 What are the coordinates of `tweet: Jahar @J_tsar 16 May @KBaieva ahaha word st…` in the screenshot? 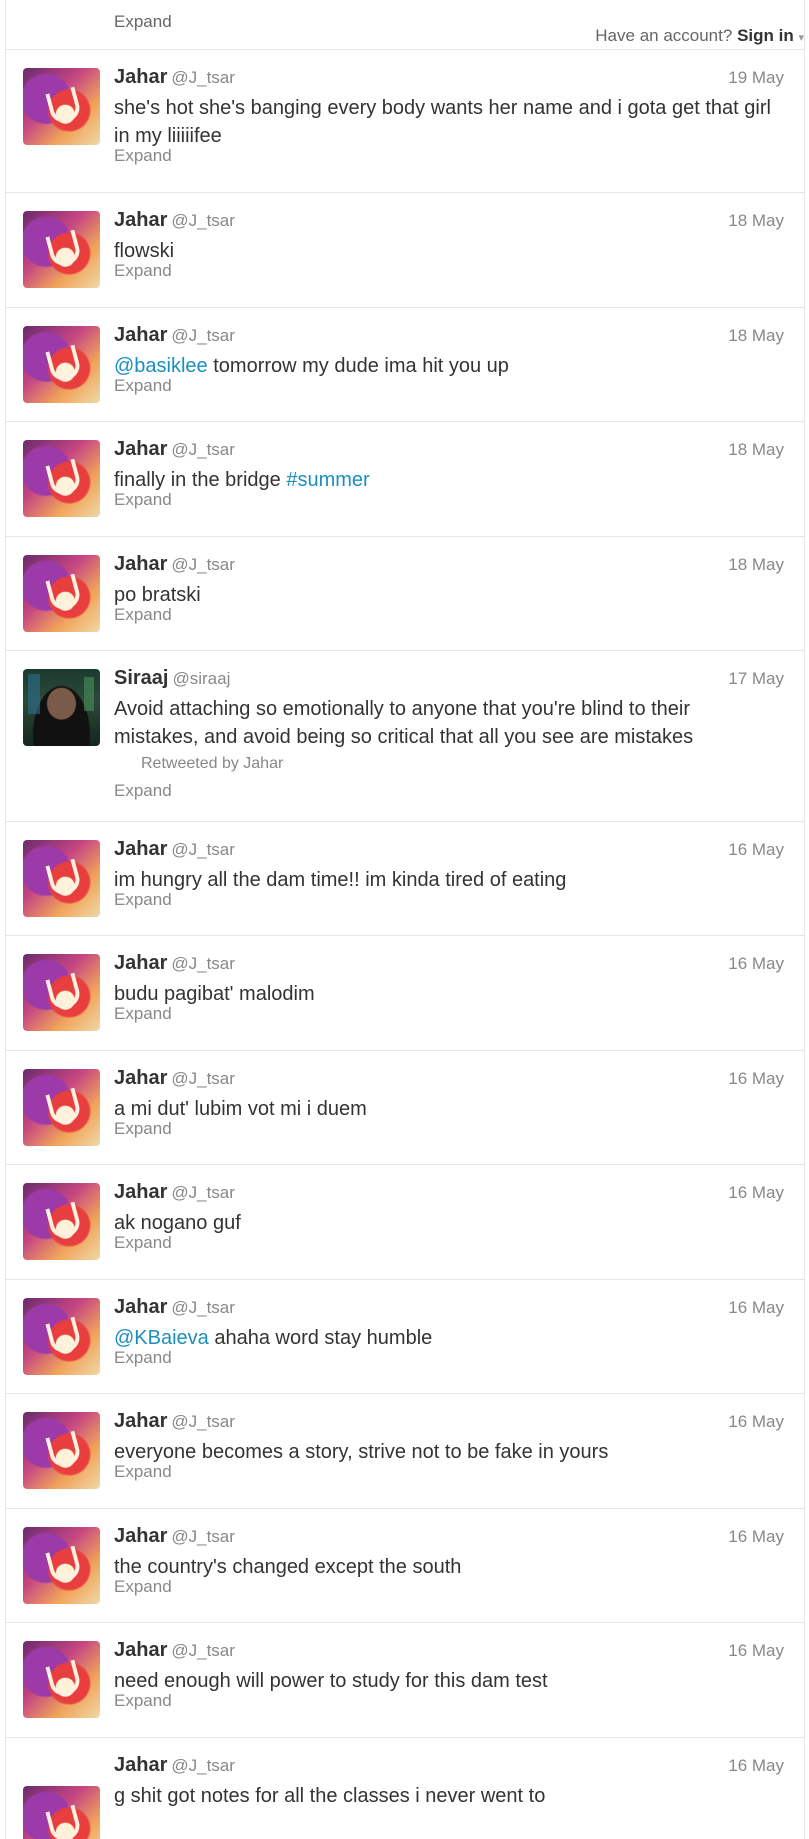 It's located at (405, 1336).